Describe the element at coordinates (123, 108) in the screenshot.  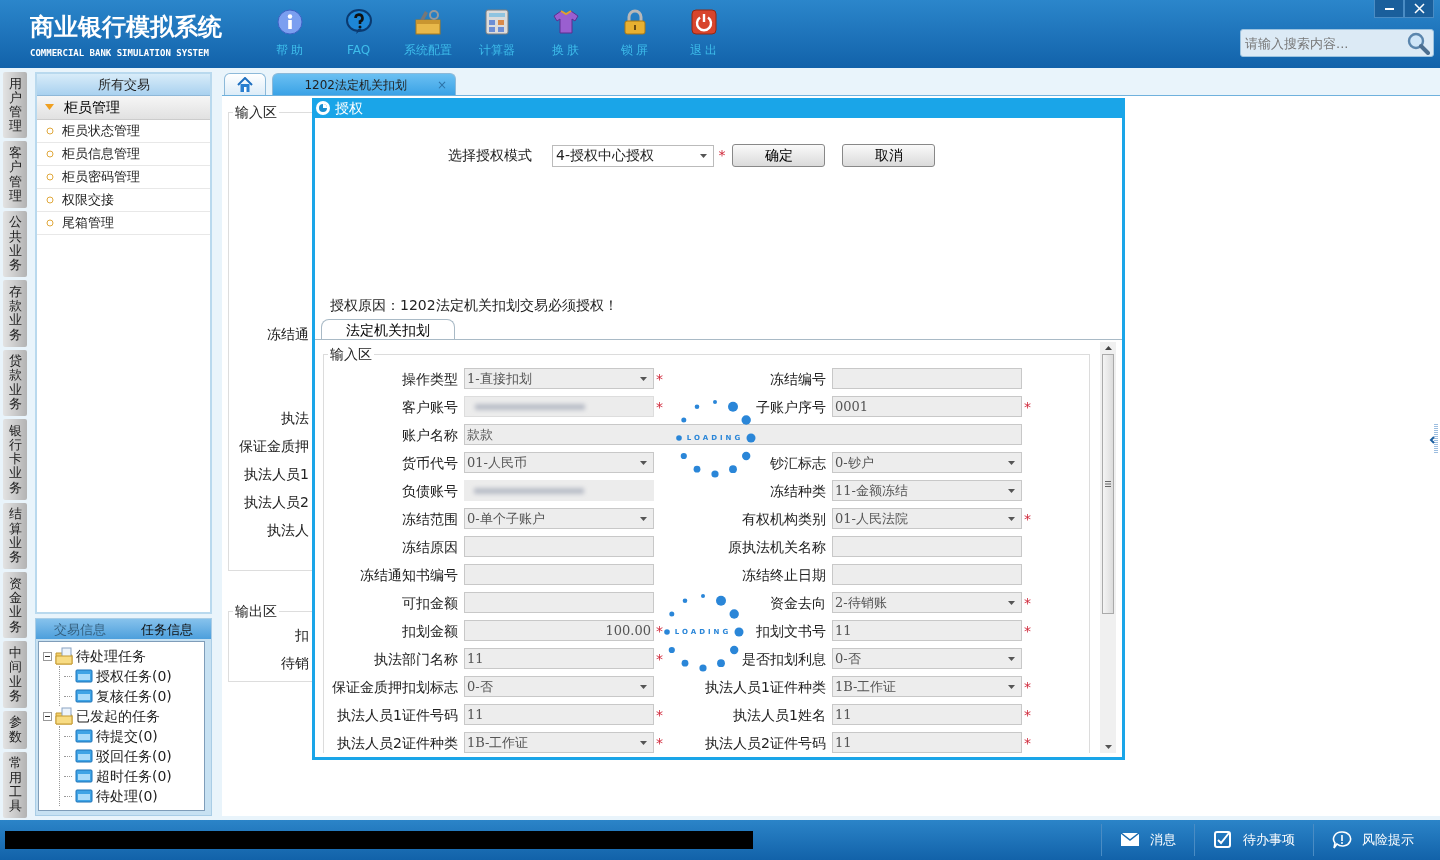
I see `menu-group: 柜员管理` at that location.